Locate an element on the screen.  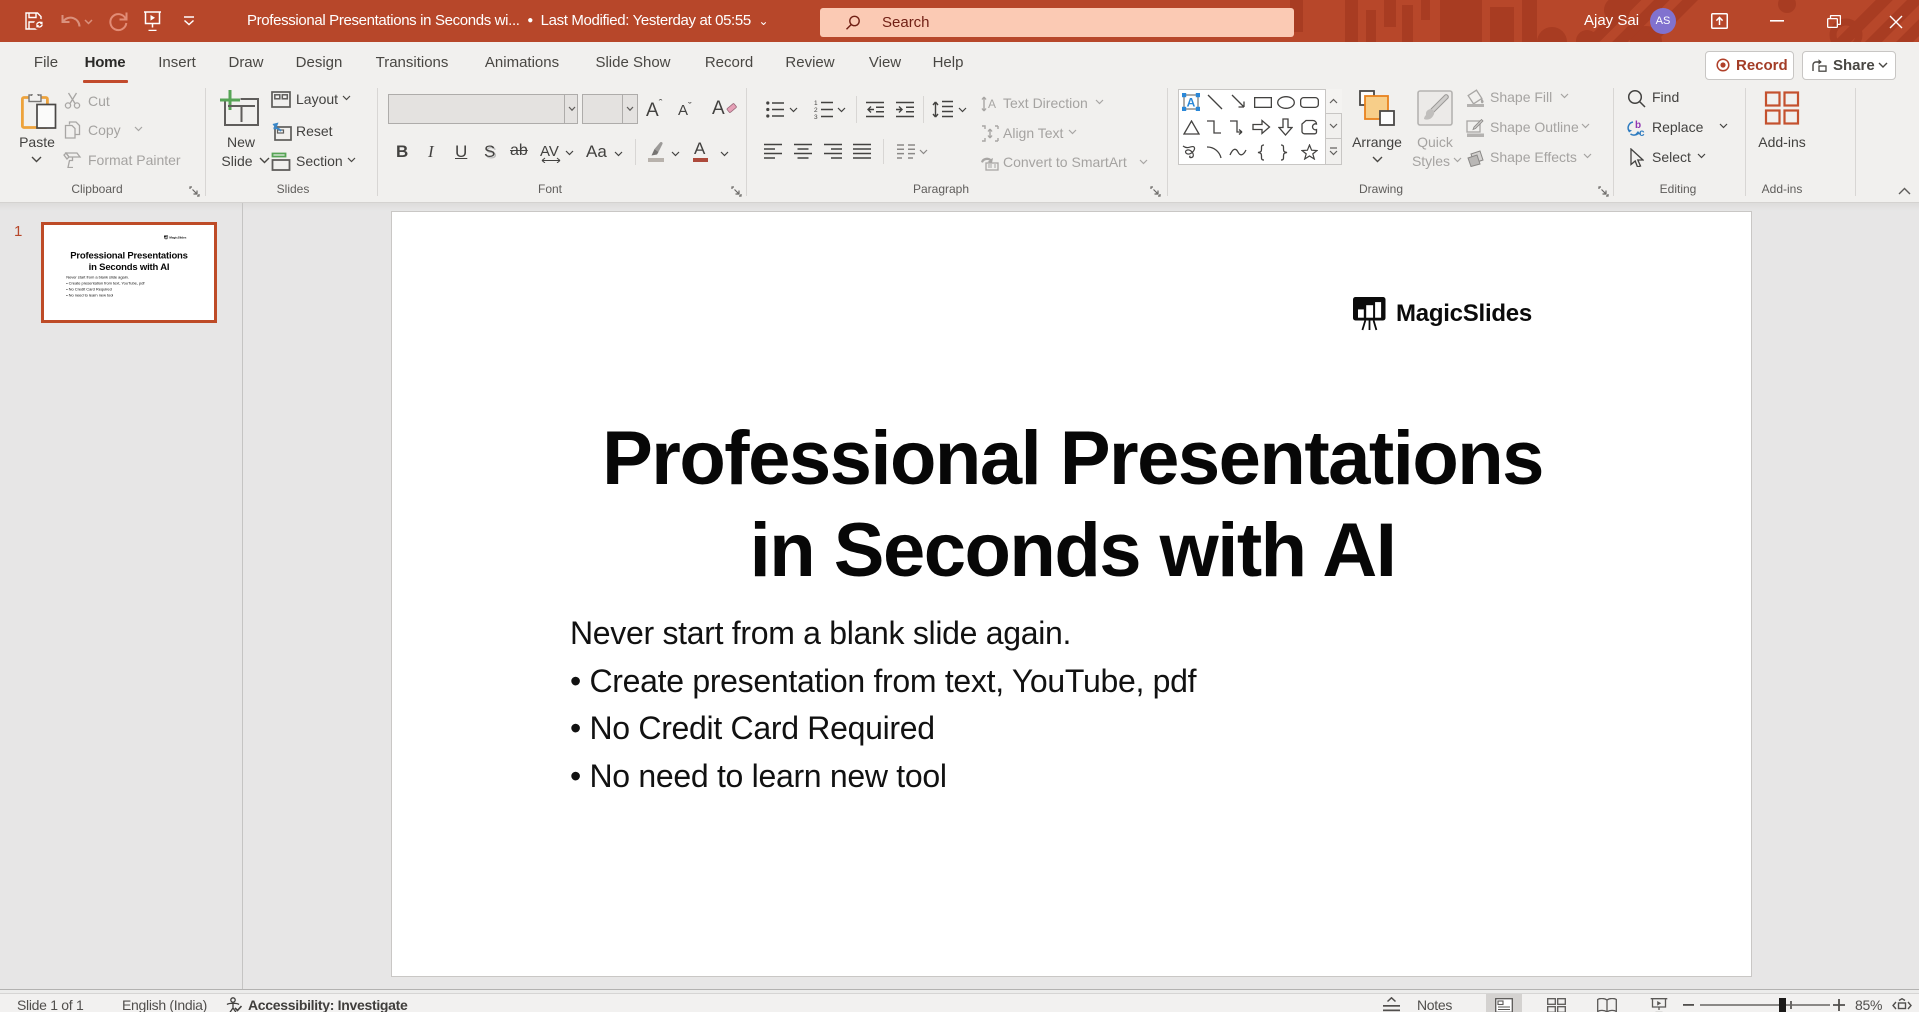
svg-text: 3 is located at coordinates (816, 116).